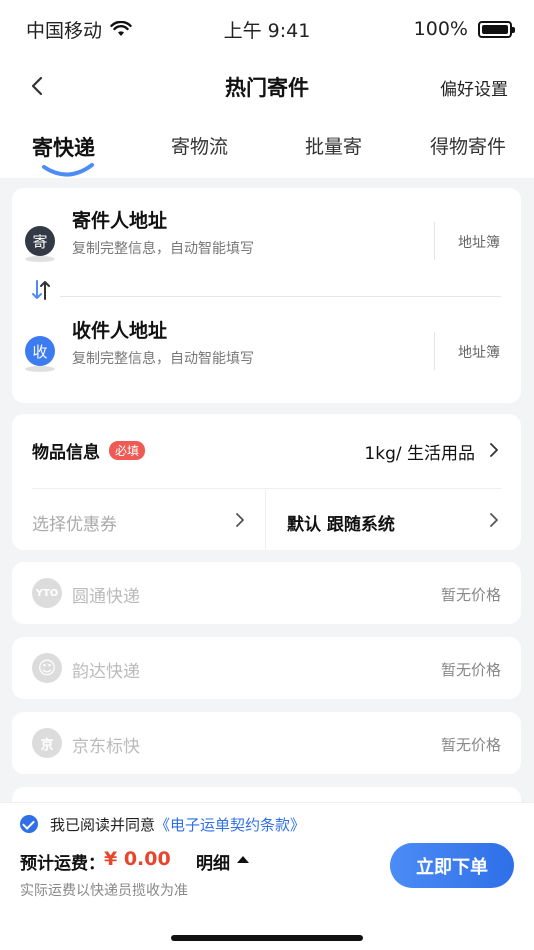 The height and width of the screenshot is (950, 534). I want to click on wifi-icon, so click(121, 28).